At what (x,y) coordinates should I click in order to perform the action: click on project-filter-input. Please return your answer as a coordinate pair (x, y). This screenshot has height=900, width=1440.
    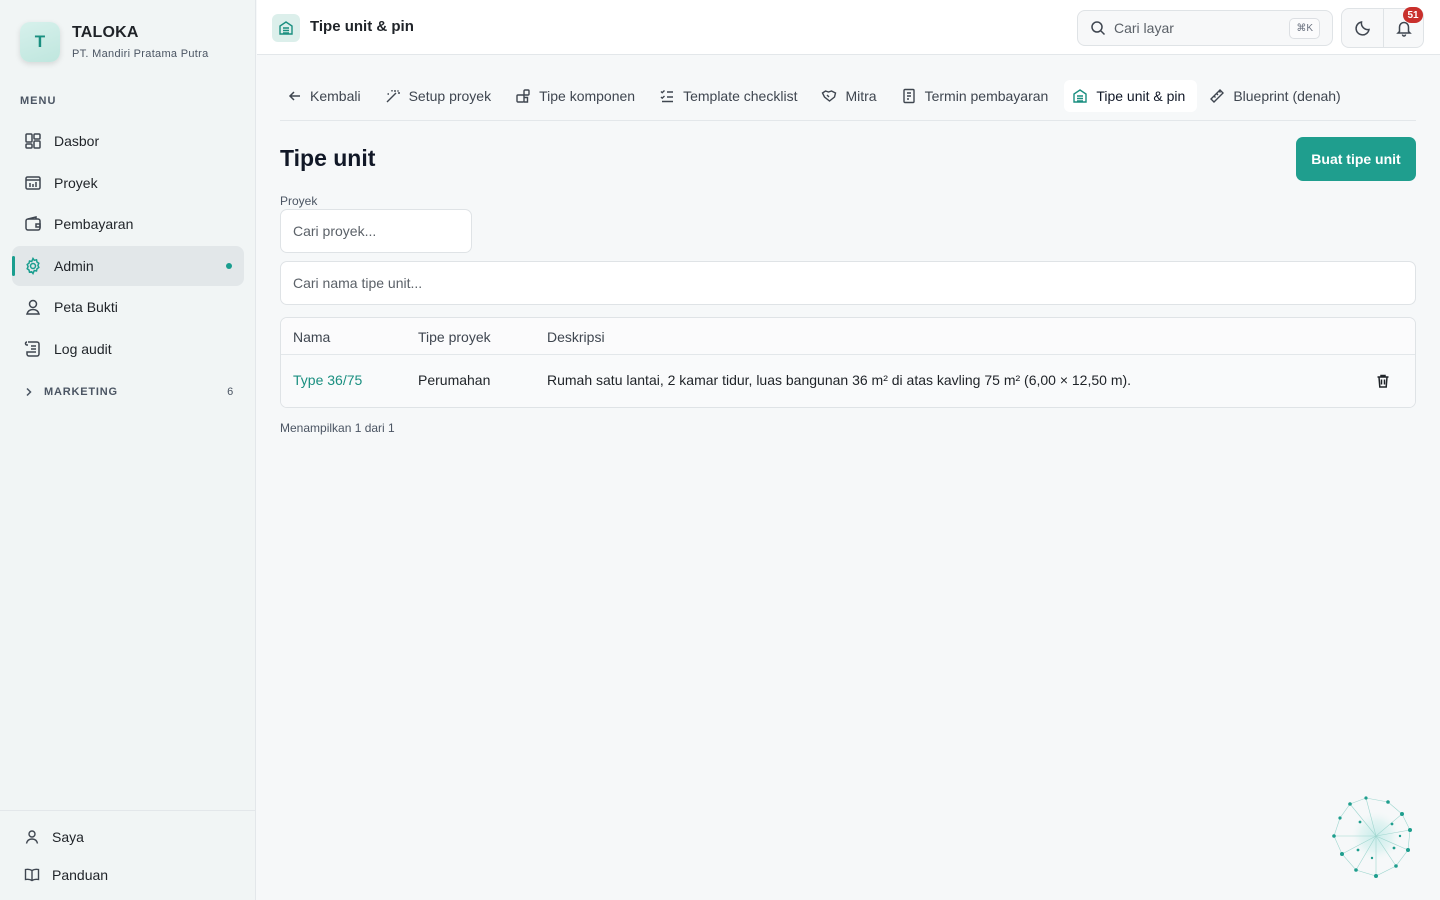
    Looking at the image, I should click on (376, 231).